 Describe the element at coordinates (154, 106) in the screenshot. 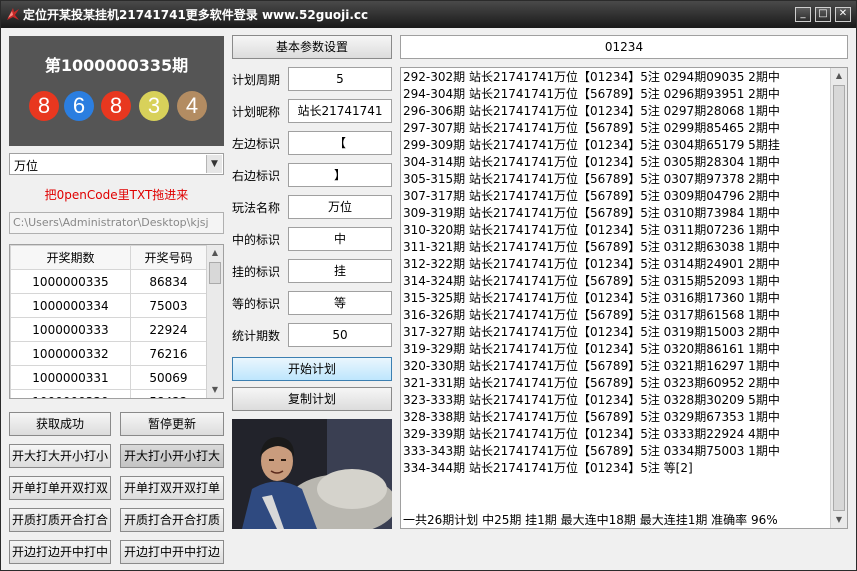

I see `result-ball: 3` at that location.